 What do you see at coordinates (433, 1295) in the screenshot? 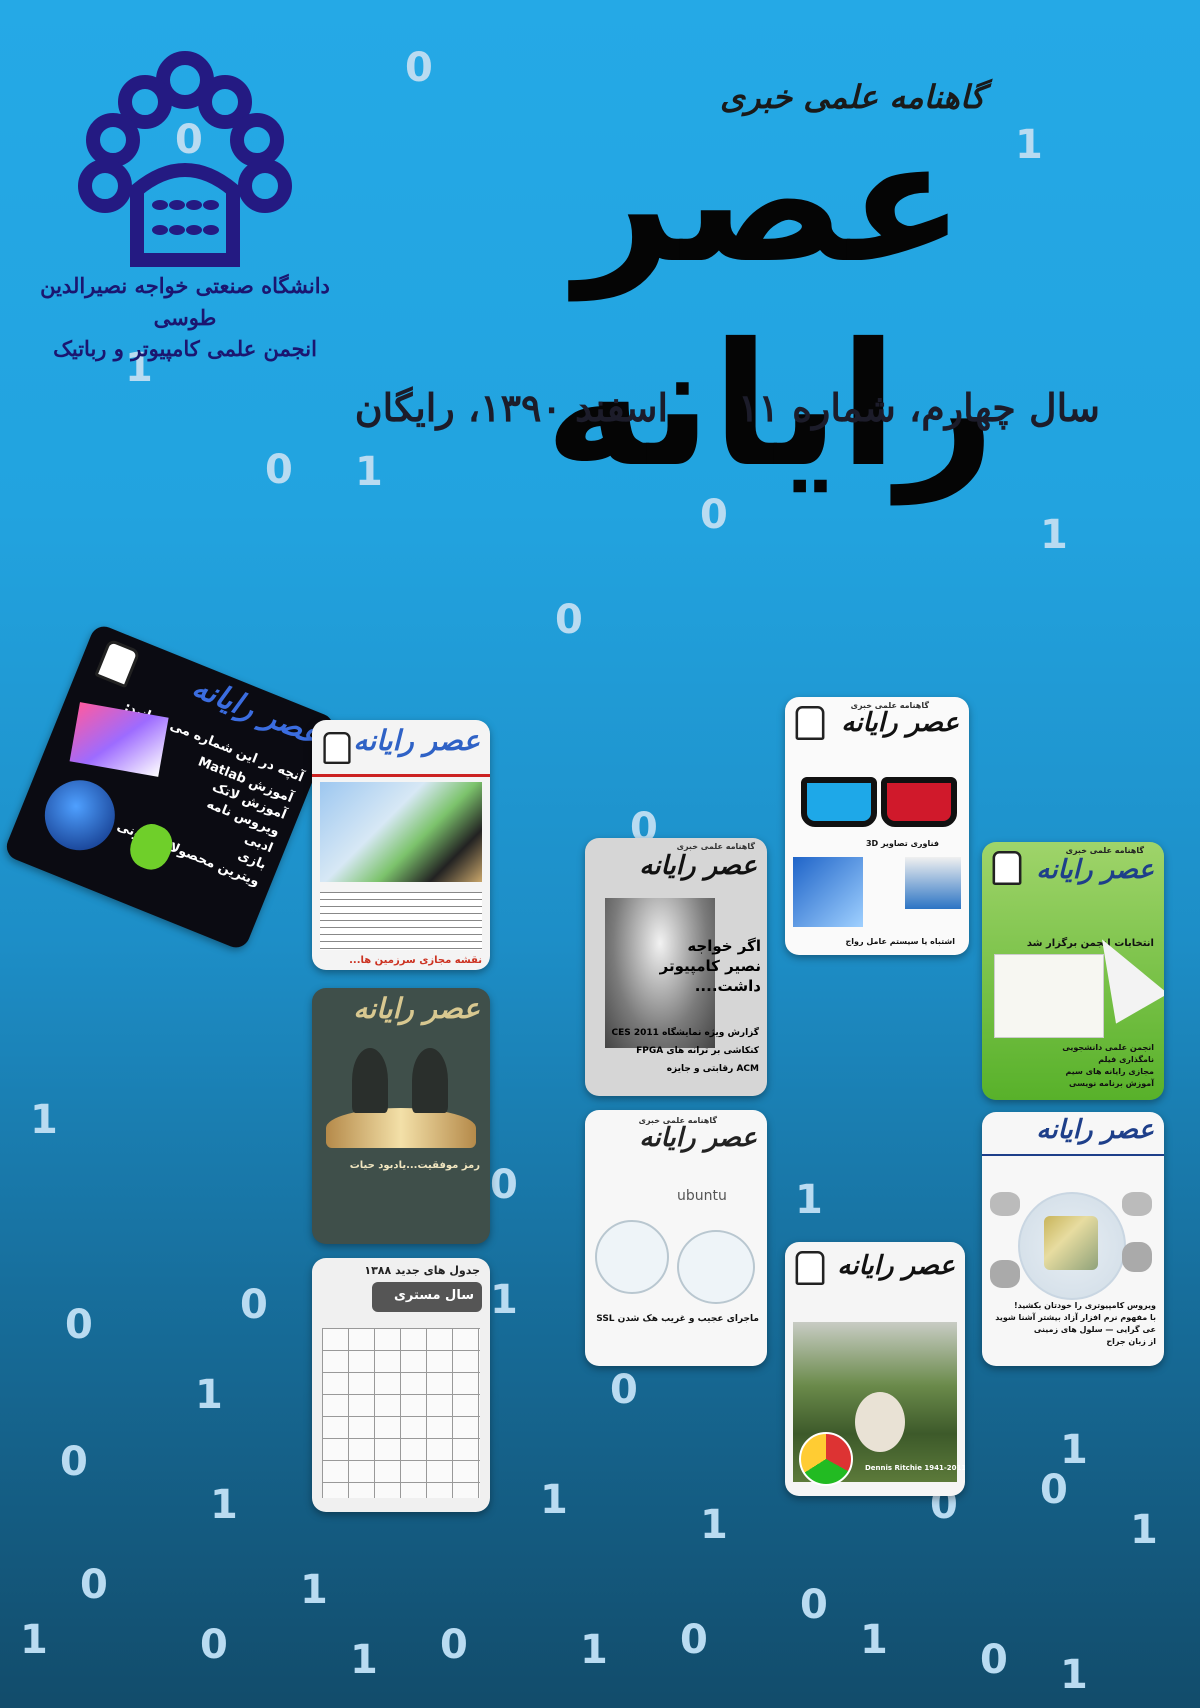
I see `banner-text: سال مستری` at bounding box center [433, 1295].